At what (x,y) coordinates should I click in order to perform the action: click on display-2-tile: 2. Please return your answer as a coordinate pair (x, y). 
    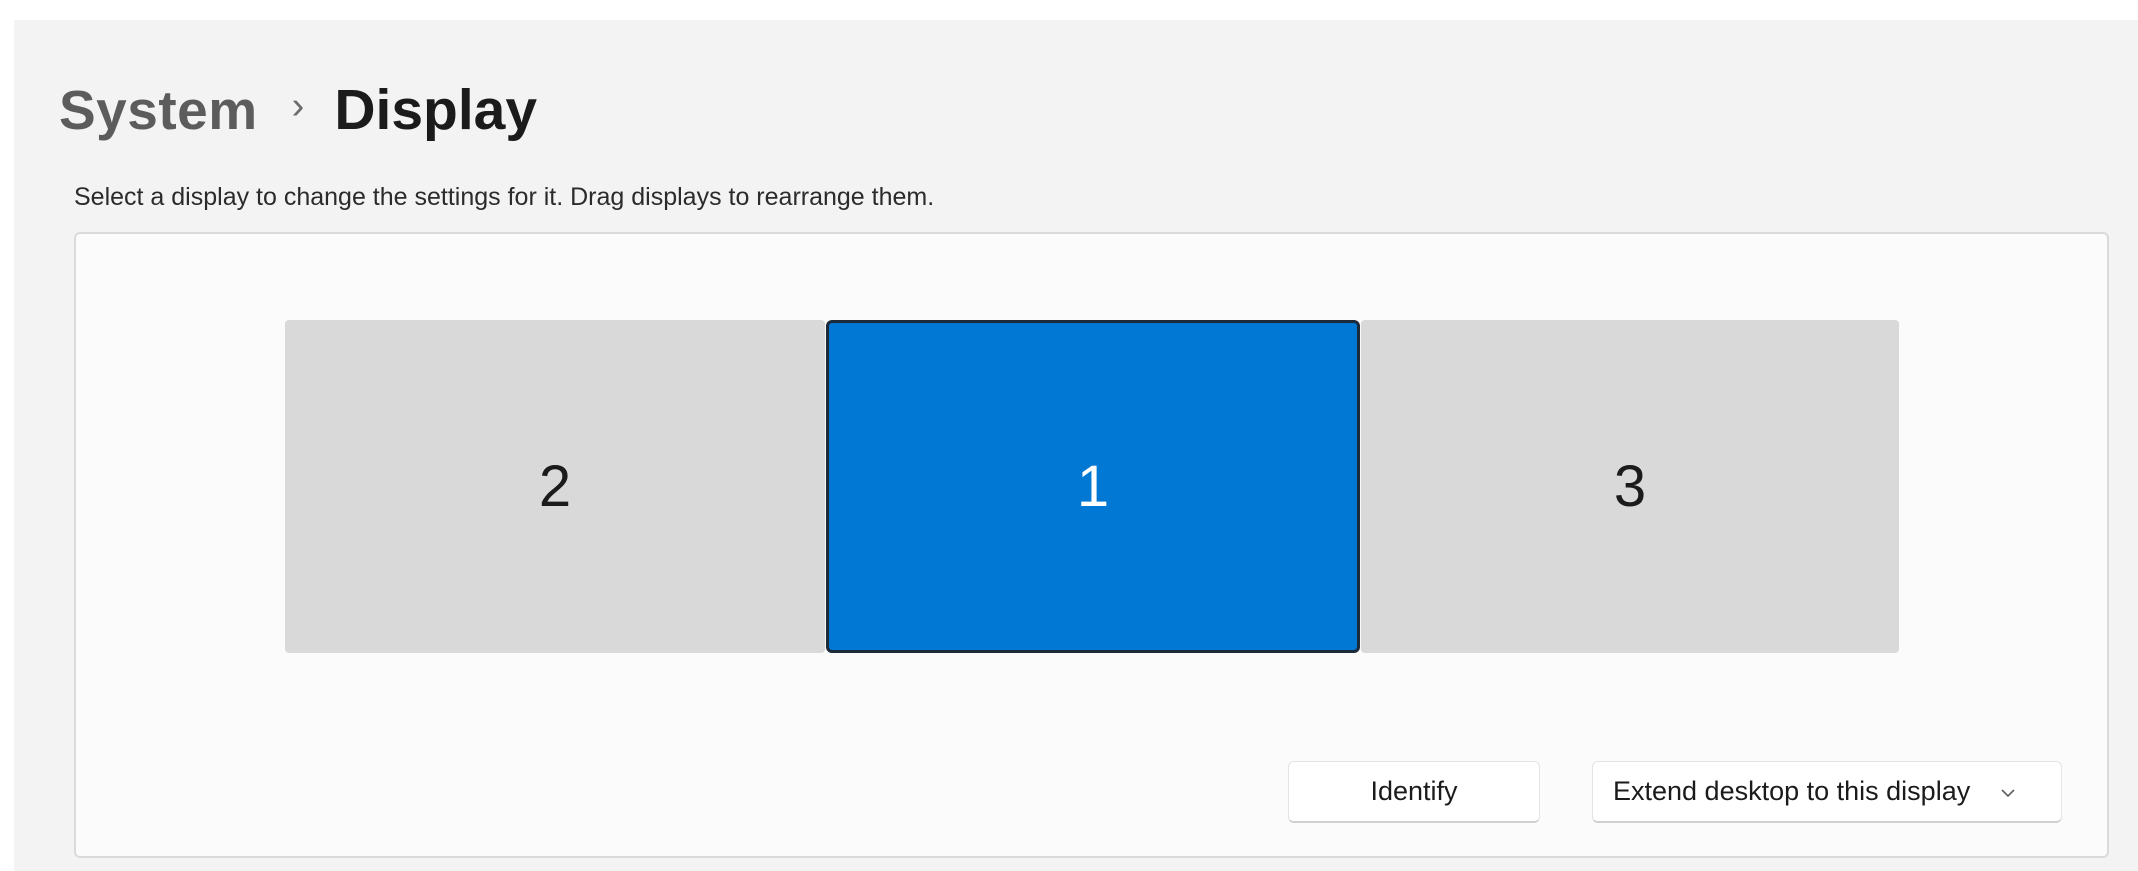
    Looking at the image, I should click on (555, 486).